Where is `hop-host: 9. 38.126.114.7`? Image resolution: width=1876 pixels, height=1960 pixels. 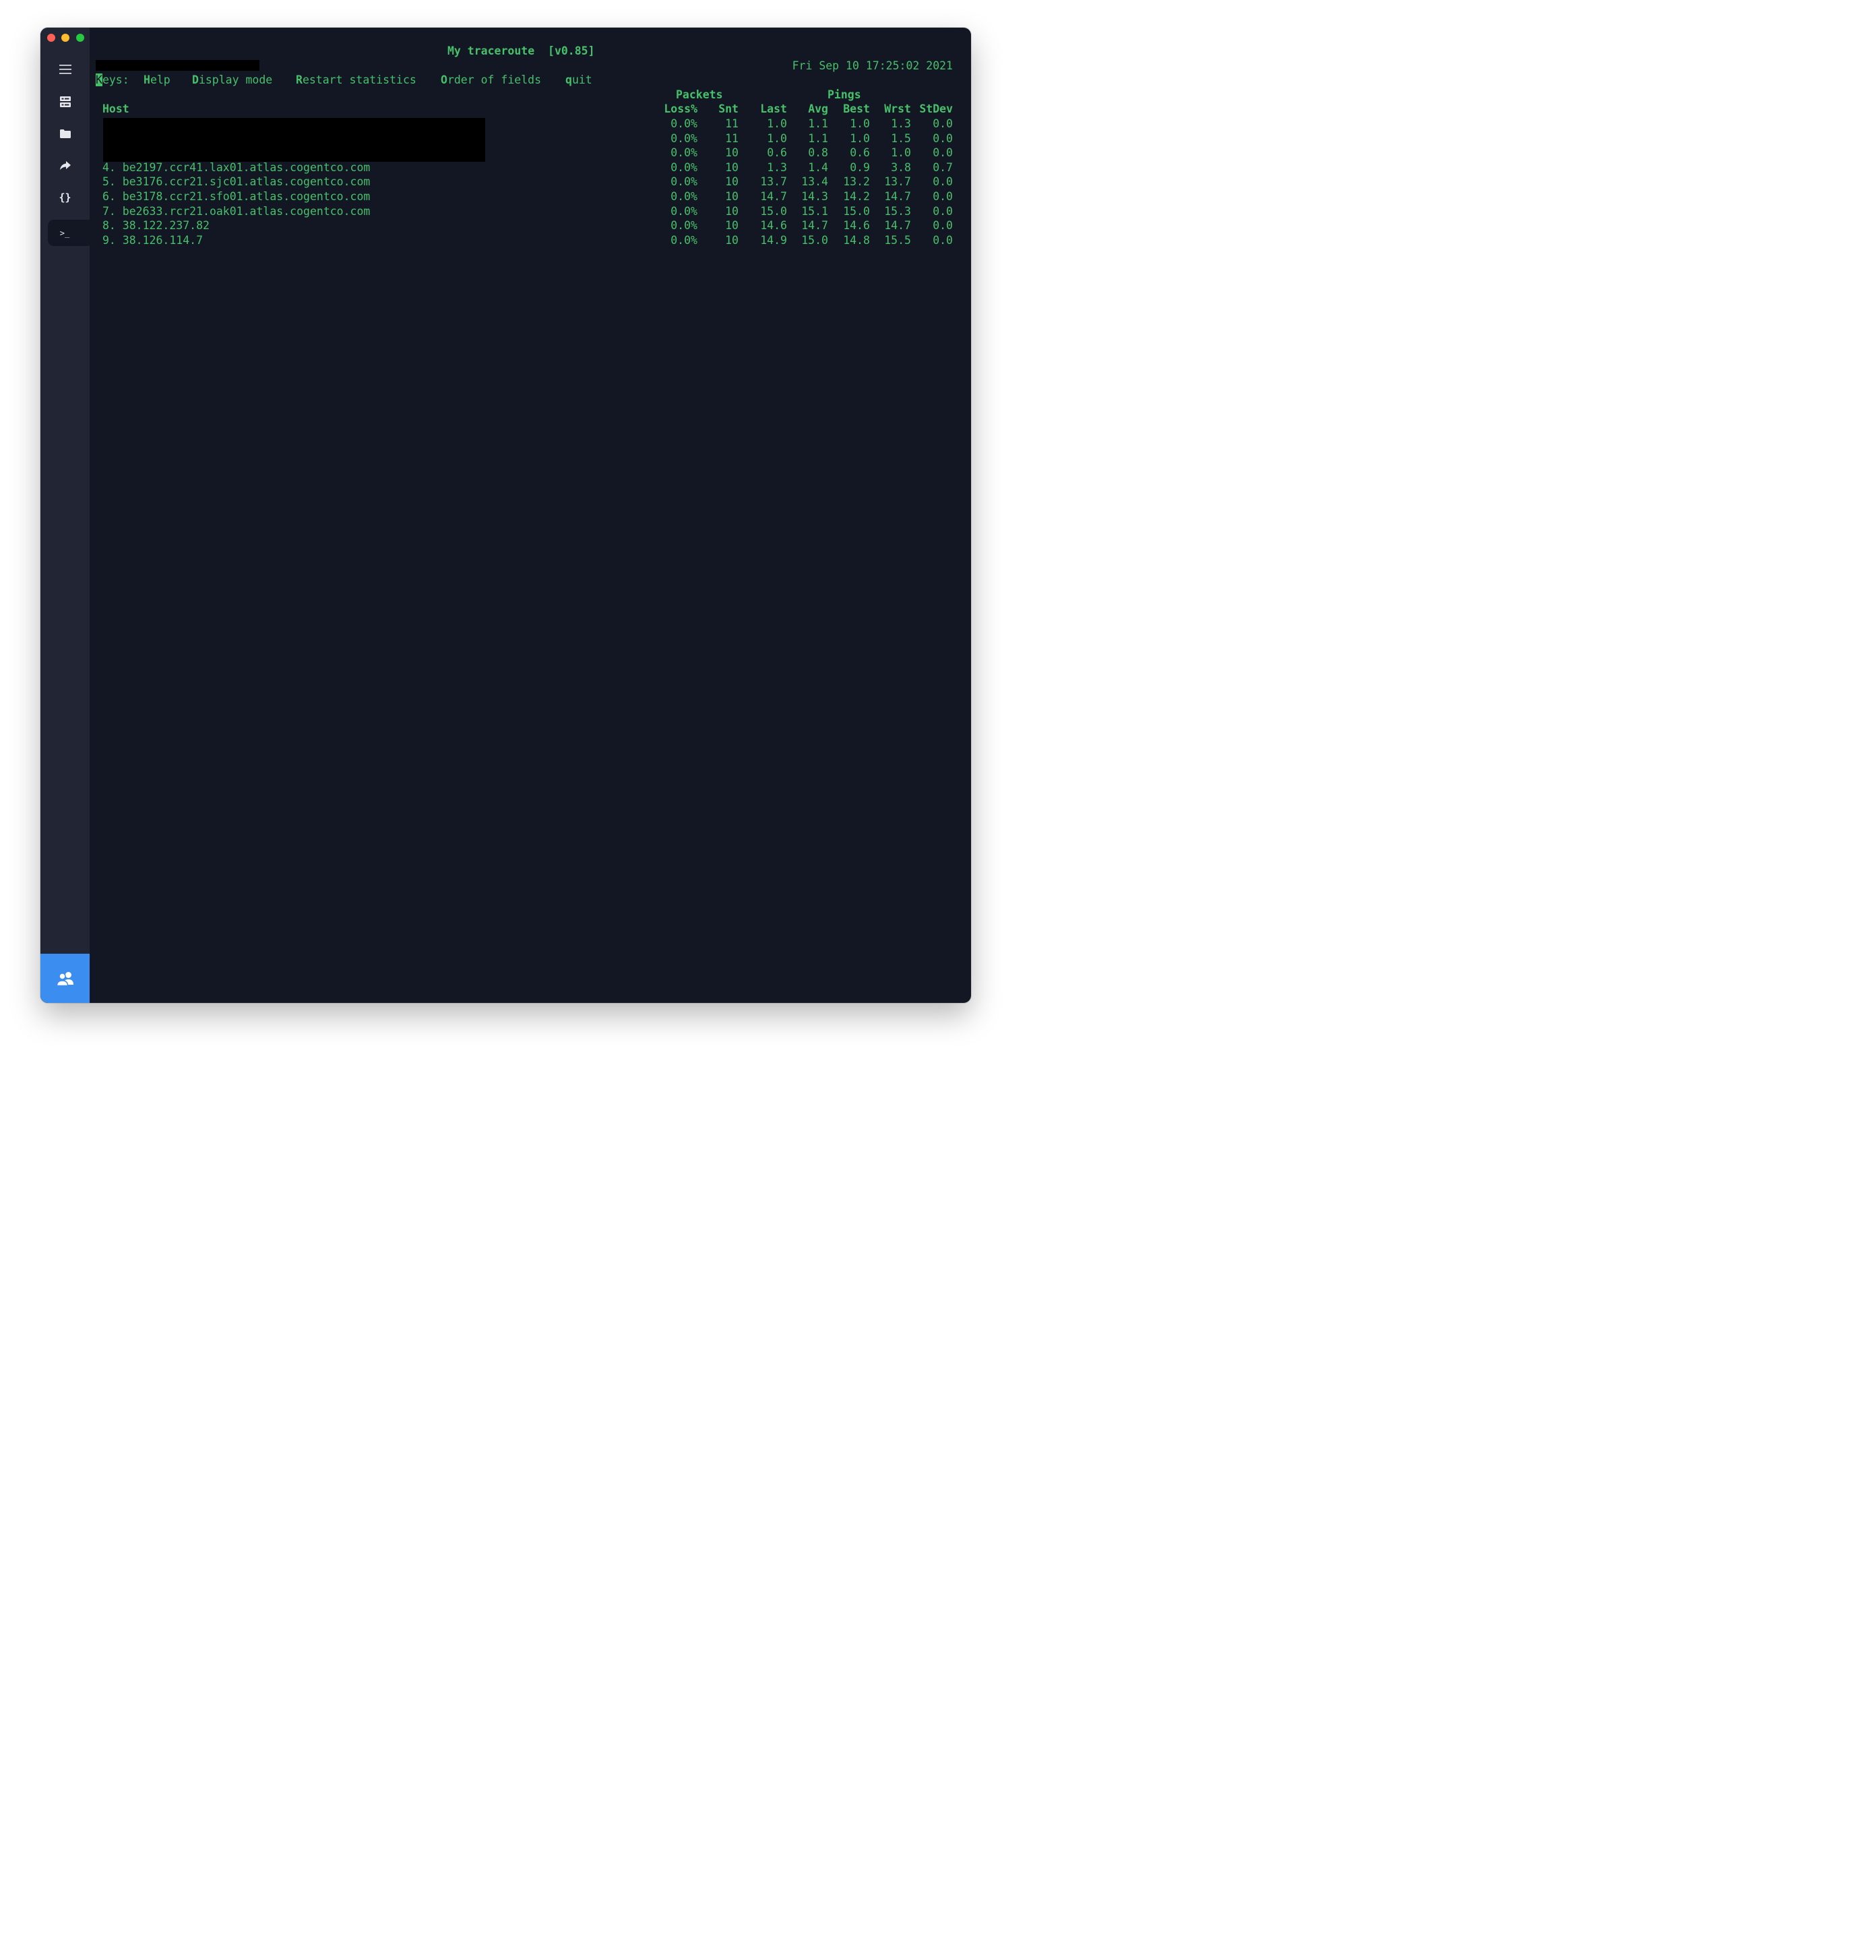 hop-host: 9. 38.126.114.7 is located at coordinates (153, 240).